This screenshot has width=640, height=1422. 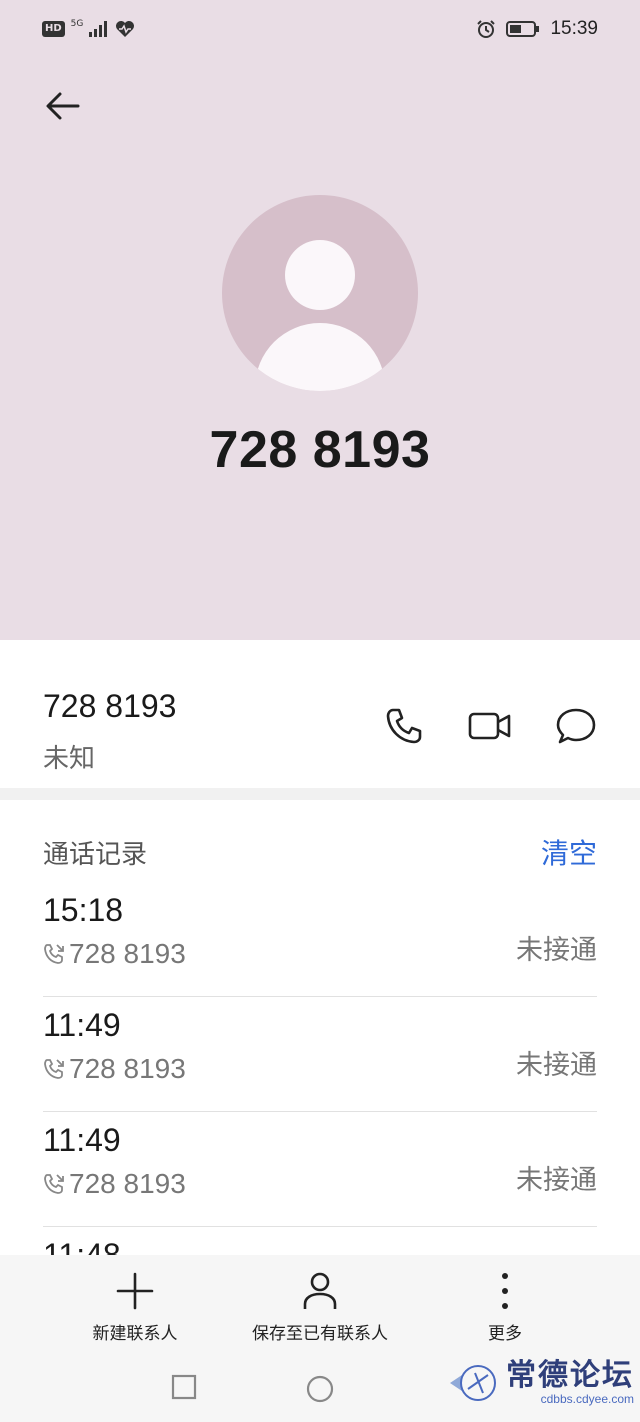 I want to click on home-button, so click(x=320, y=1391).